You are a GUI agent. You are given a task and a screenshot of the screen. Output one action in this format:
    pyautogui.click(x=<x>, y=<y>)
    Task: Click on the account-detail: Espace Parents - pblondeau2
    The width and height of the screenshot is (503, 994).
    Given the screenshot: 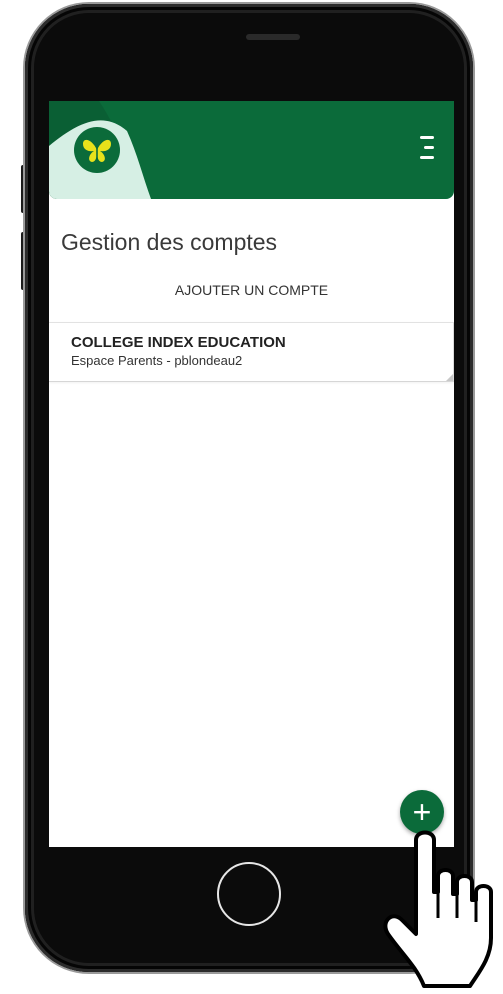 What is the action you would take?
    pyautogui.click(x=157, y=360)
    